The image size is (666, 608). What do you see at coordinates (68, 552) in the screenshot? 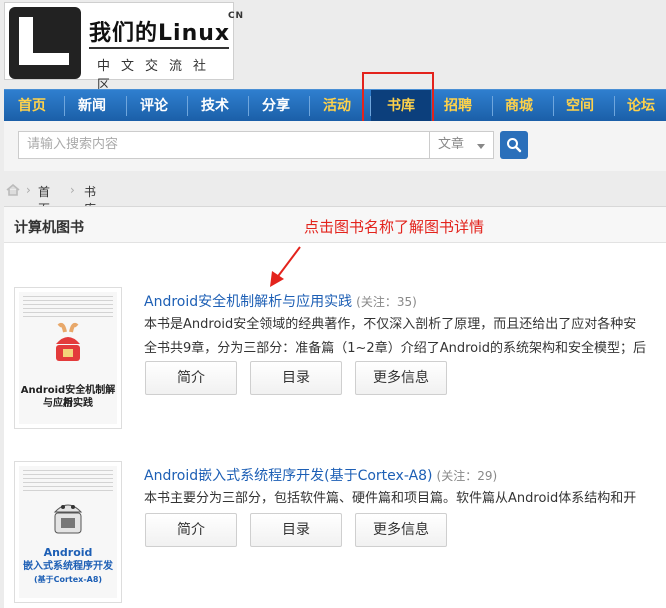
I see `cover-title-line: Android` at bounding box center [68, 552].